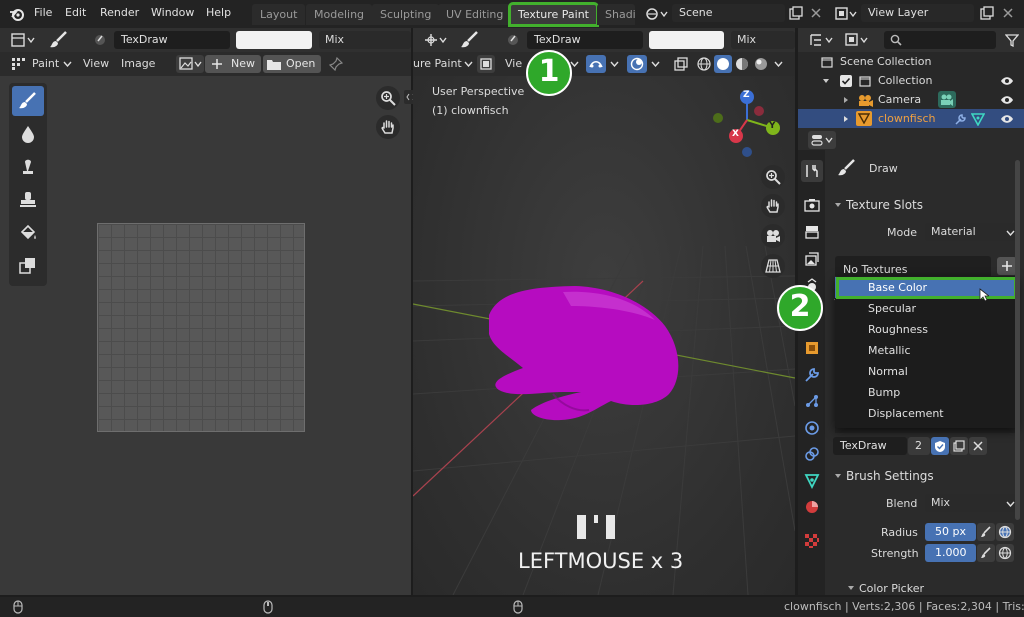  What do you see at coordinates (971, 232) in the screenshot?
I see `texture-mode-dropdown: Material` at bounding box center [971, 232].